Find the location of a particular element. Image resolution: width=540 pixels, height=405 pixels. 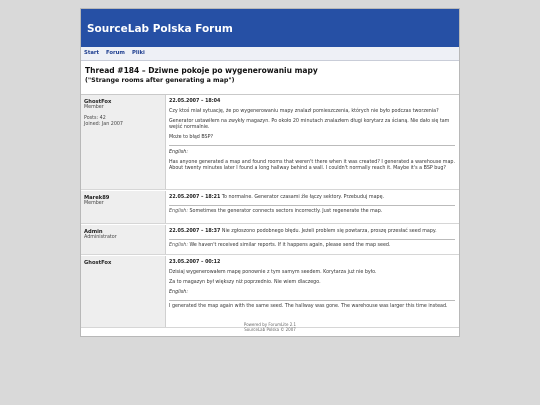

post-date: 22.05.2007 – 18:04 is located at coordinates (195, 101).